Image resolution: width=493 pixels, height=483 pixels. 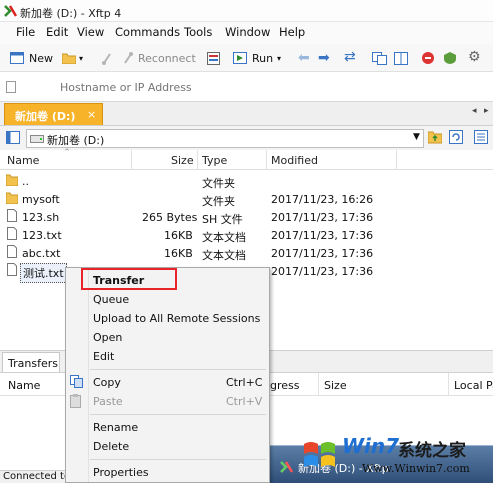 What do you see at coordinates (147, 32) in the screenshot?
I see `menu-commands: Commands` at bounding box center [147, 32].